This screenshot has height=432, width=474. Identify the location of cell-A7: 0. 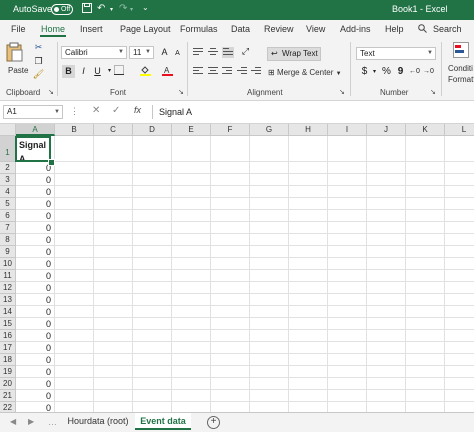
(35, 228).